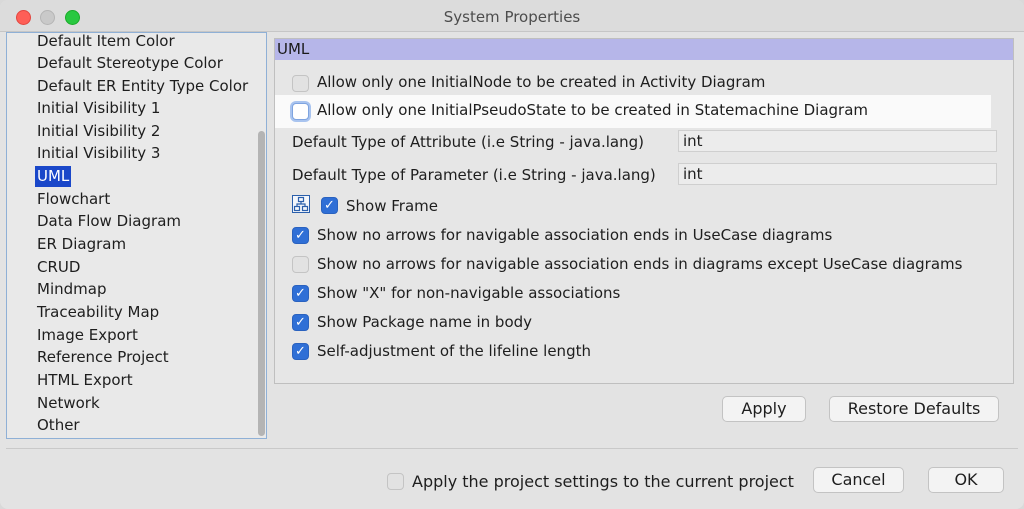 The image size is (1024, 509). I want to click on except-usecase-no-arrows-checkbox, so click(300, 264).